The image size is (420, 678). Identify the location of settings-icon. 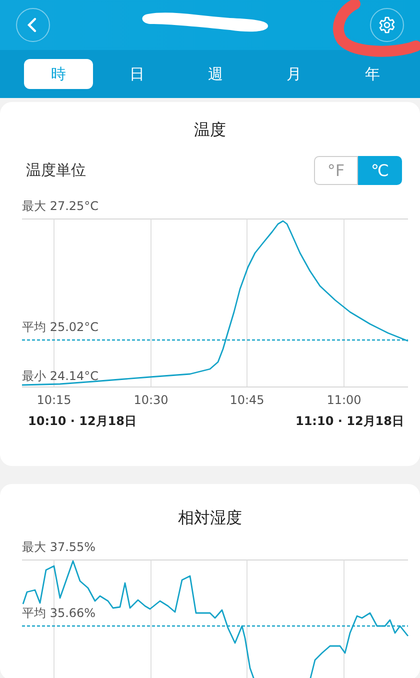
(387, 25).